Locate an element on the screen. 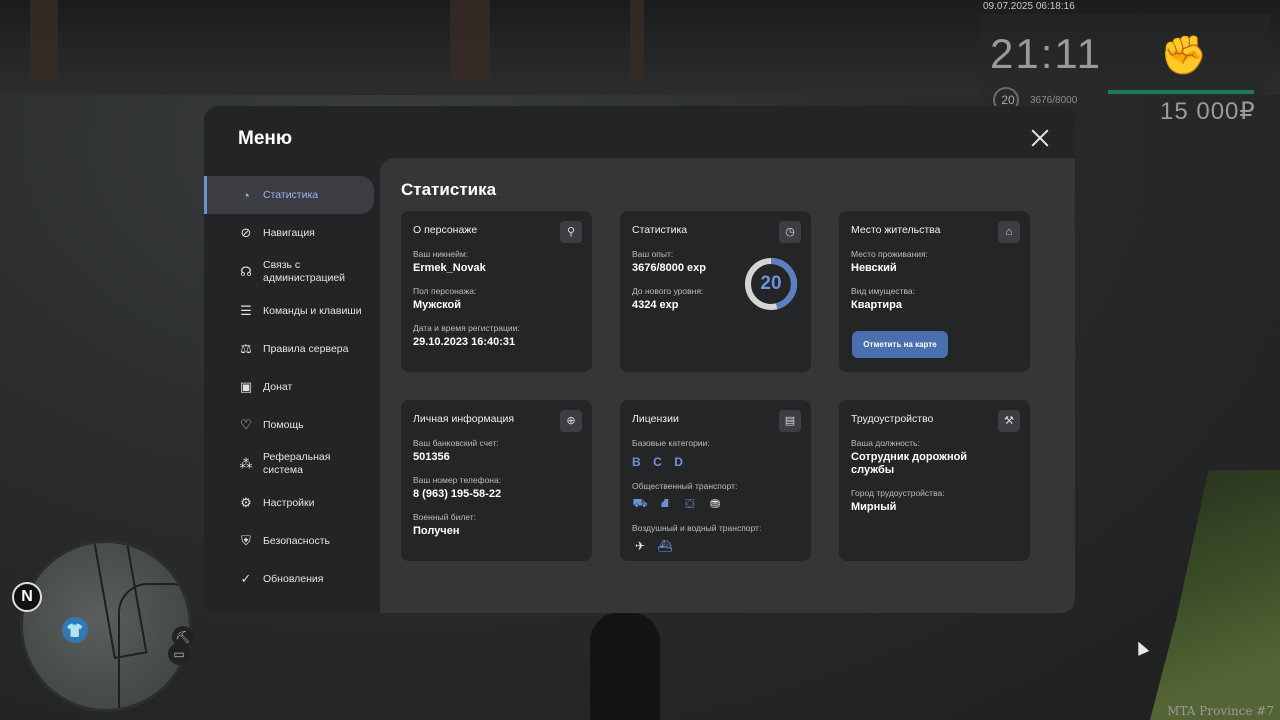 Image resolution: width=1280 pixels, height=720 pixels. military-id-label: Военный билет: is located at coordinates (445, 517).